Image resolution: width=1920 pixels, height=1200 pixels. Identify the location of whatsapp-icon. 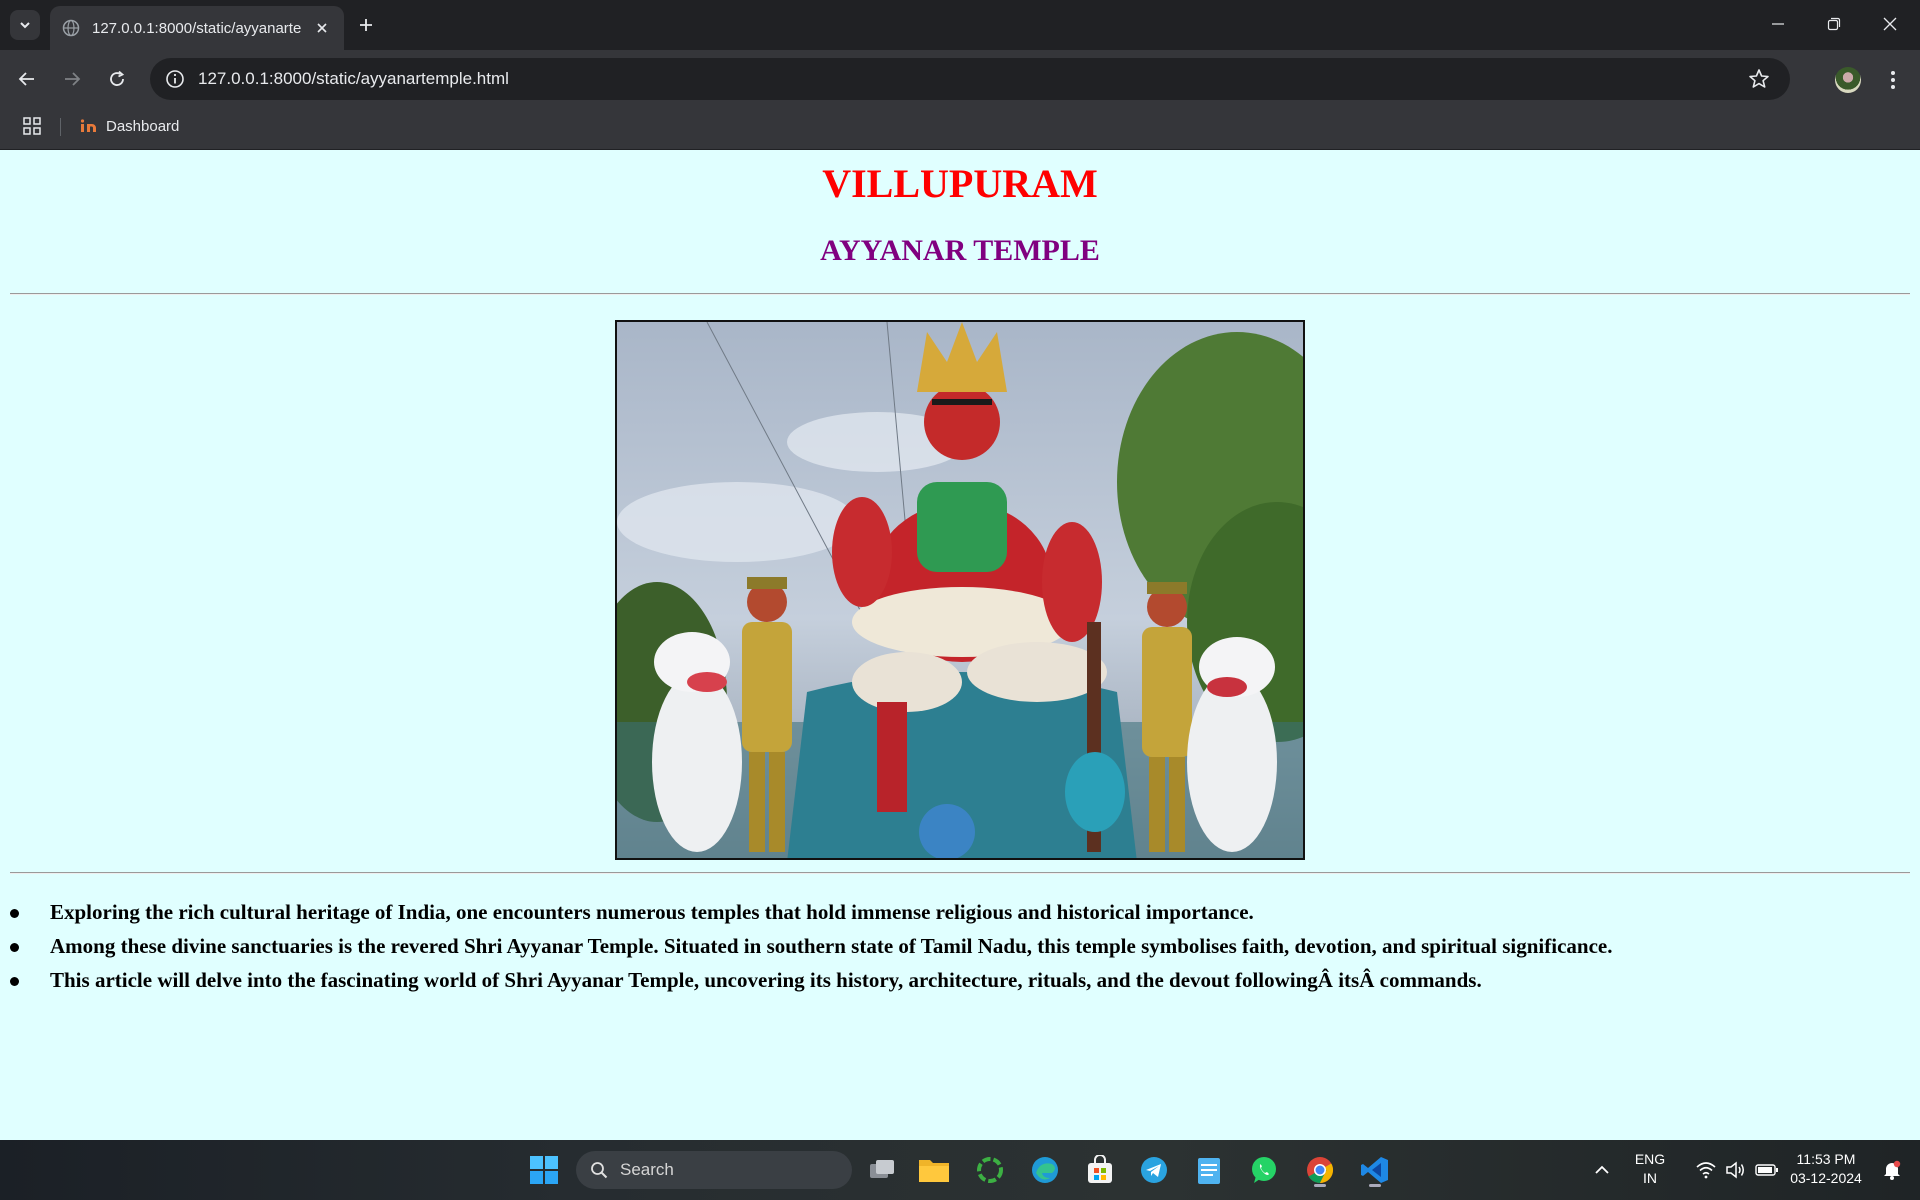
(1264, 1170).